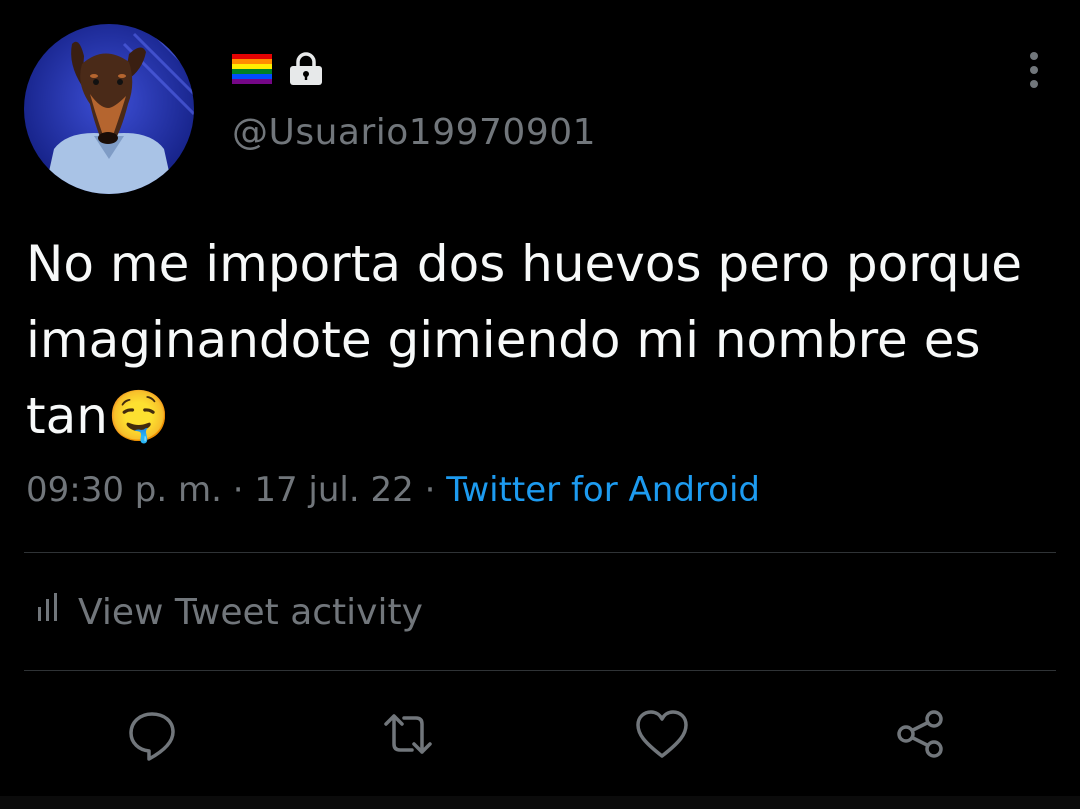 The image size is (1080, 809). Describe the element at coordinates (152, 734) in the screenshot. I see `reply-icon` at that location.